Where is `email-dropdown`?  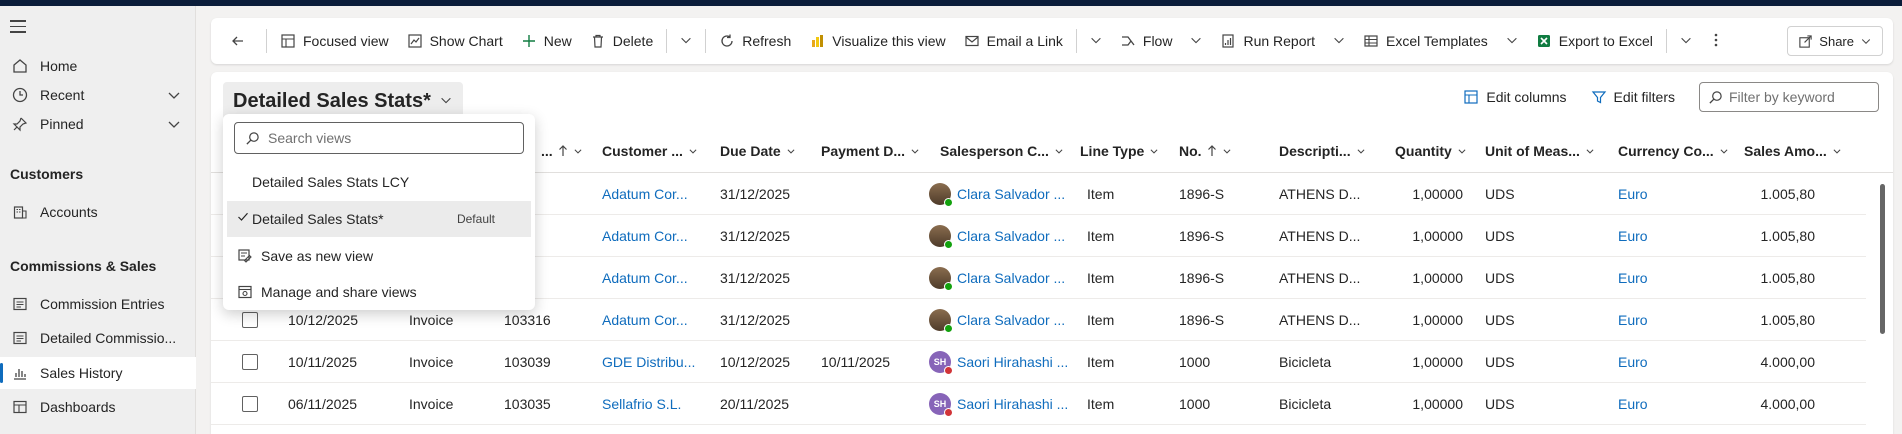 email-dropdown is located at coordinates (1096, 41).